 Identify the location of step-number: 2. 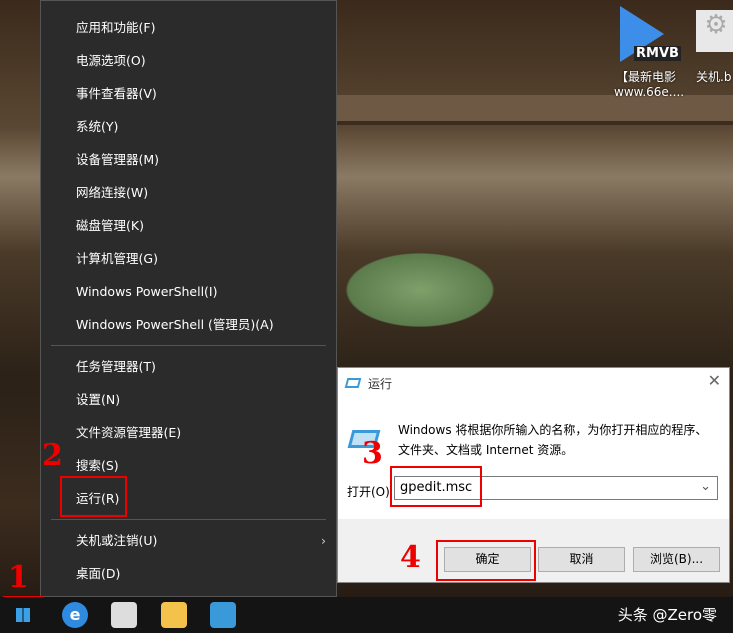
(52, 455).